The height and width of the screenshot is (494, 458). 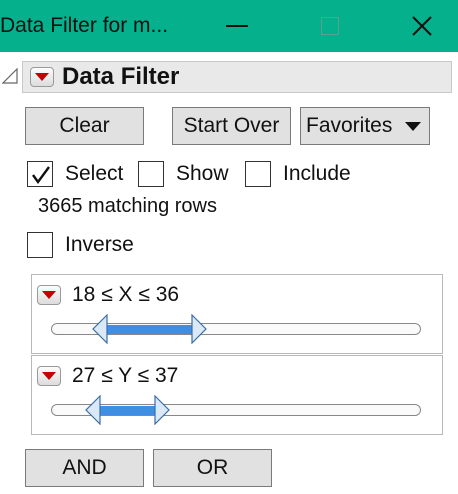 I want to click on x-range-label: 18 ≤ X ≤ 36, so click(x=126, y=294).